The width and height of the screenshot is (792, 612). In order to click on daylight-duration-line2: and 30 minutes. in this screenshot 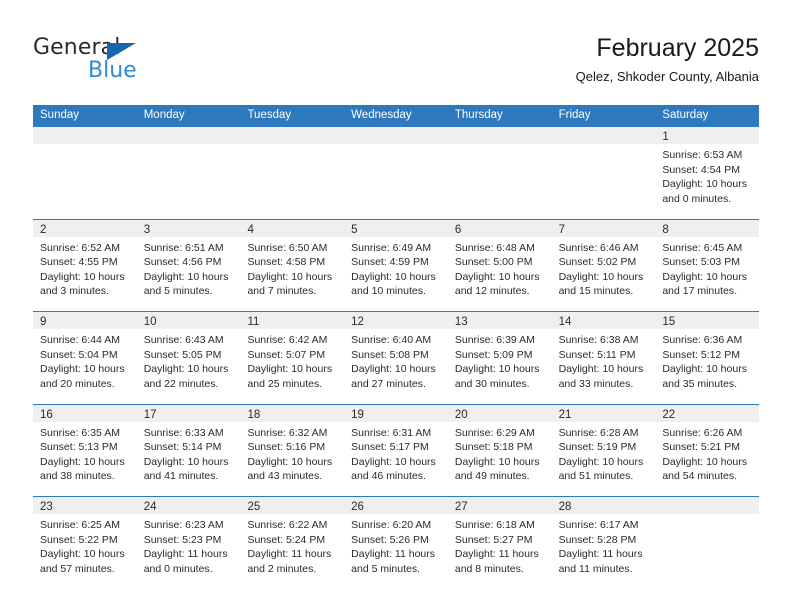, I will do `click(492, 383)`.